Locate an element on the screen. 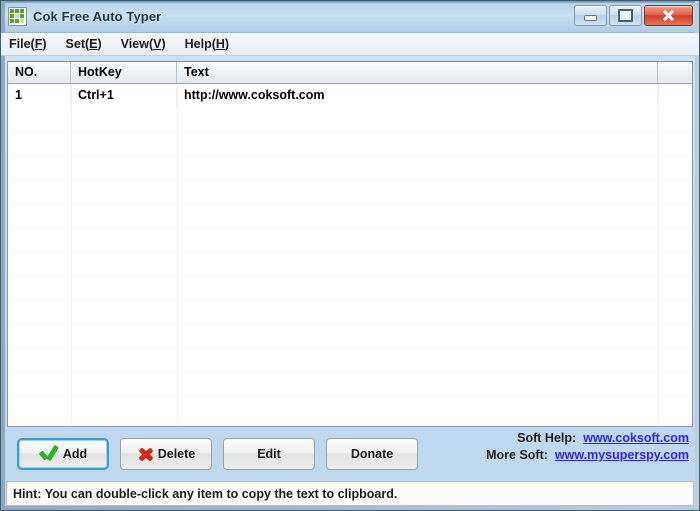 The image size is (700, 511). menu-item-help-label: Help is located at coordinates (198, 44).